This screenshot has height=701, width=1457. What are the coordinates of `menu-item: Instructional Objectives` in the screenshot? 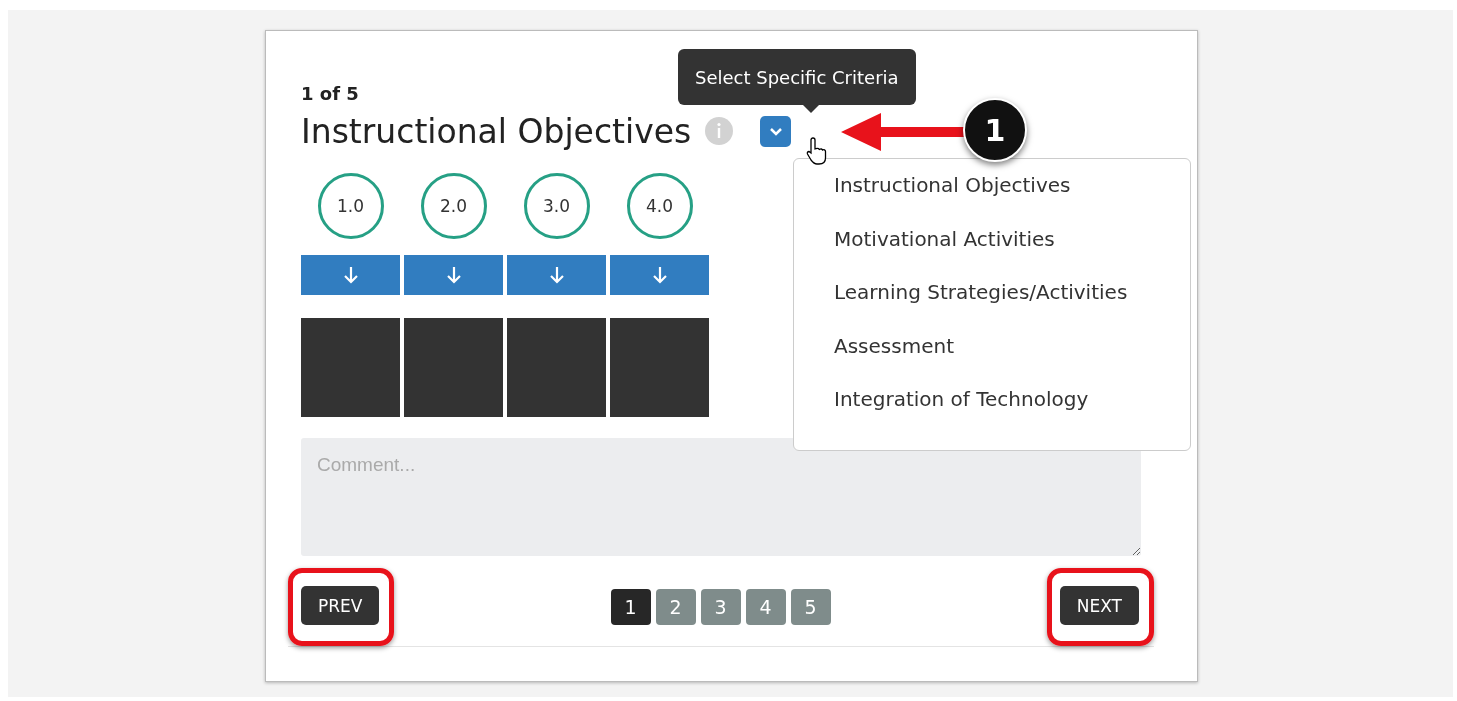 It's located at (1012, 200).